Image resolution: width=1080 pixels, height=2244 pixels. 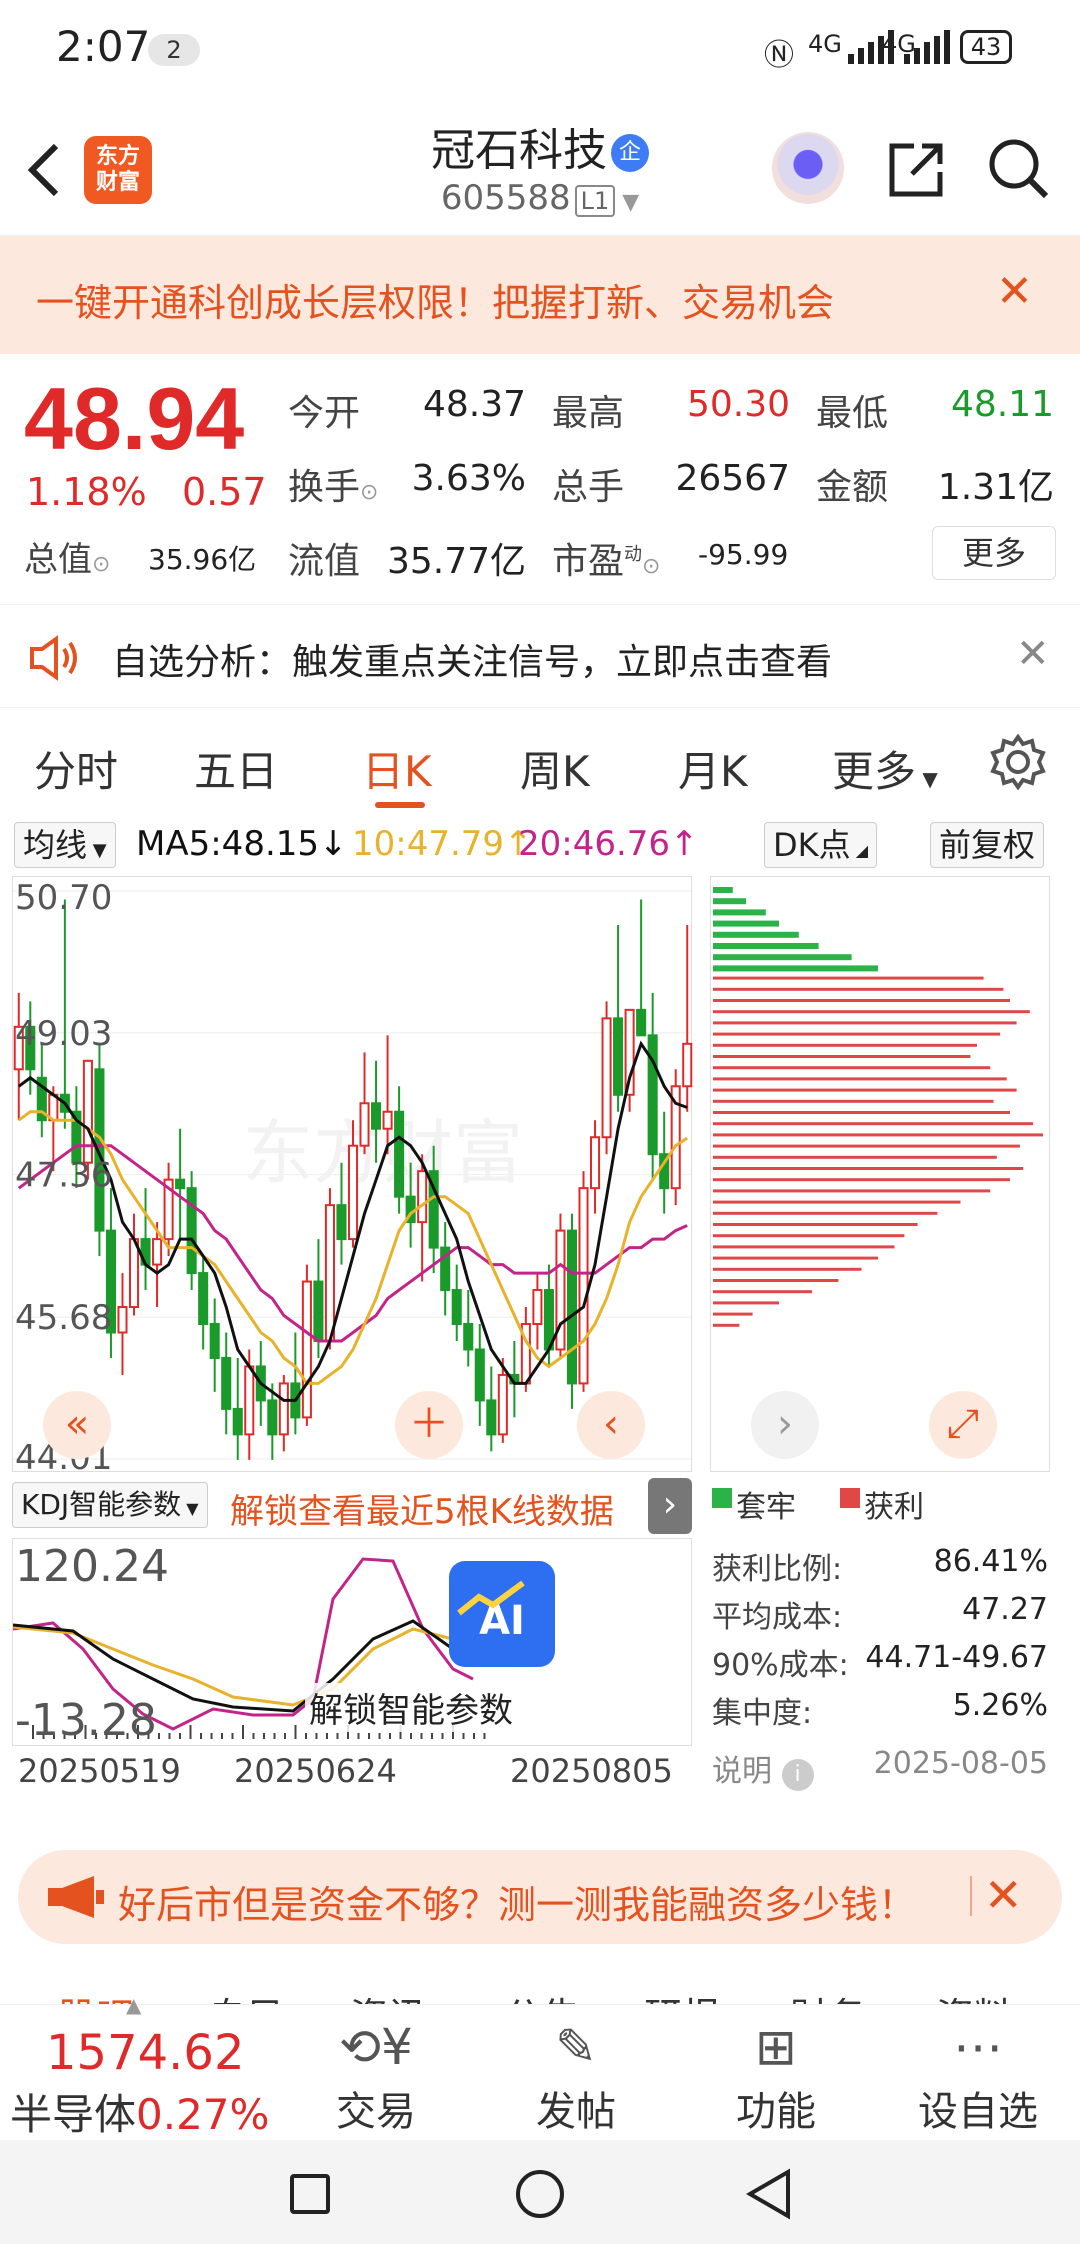 What do you see at coordinates (994, 553) in the screenshot?
I see `more-quote-button: 更多` at bounding box center [994, 553].